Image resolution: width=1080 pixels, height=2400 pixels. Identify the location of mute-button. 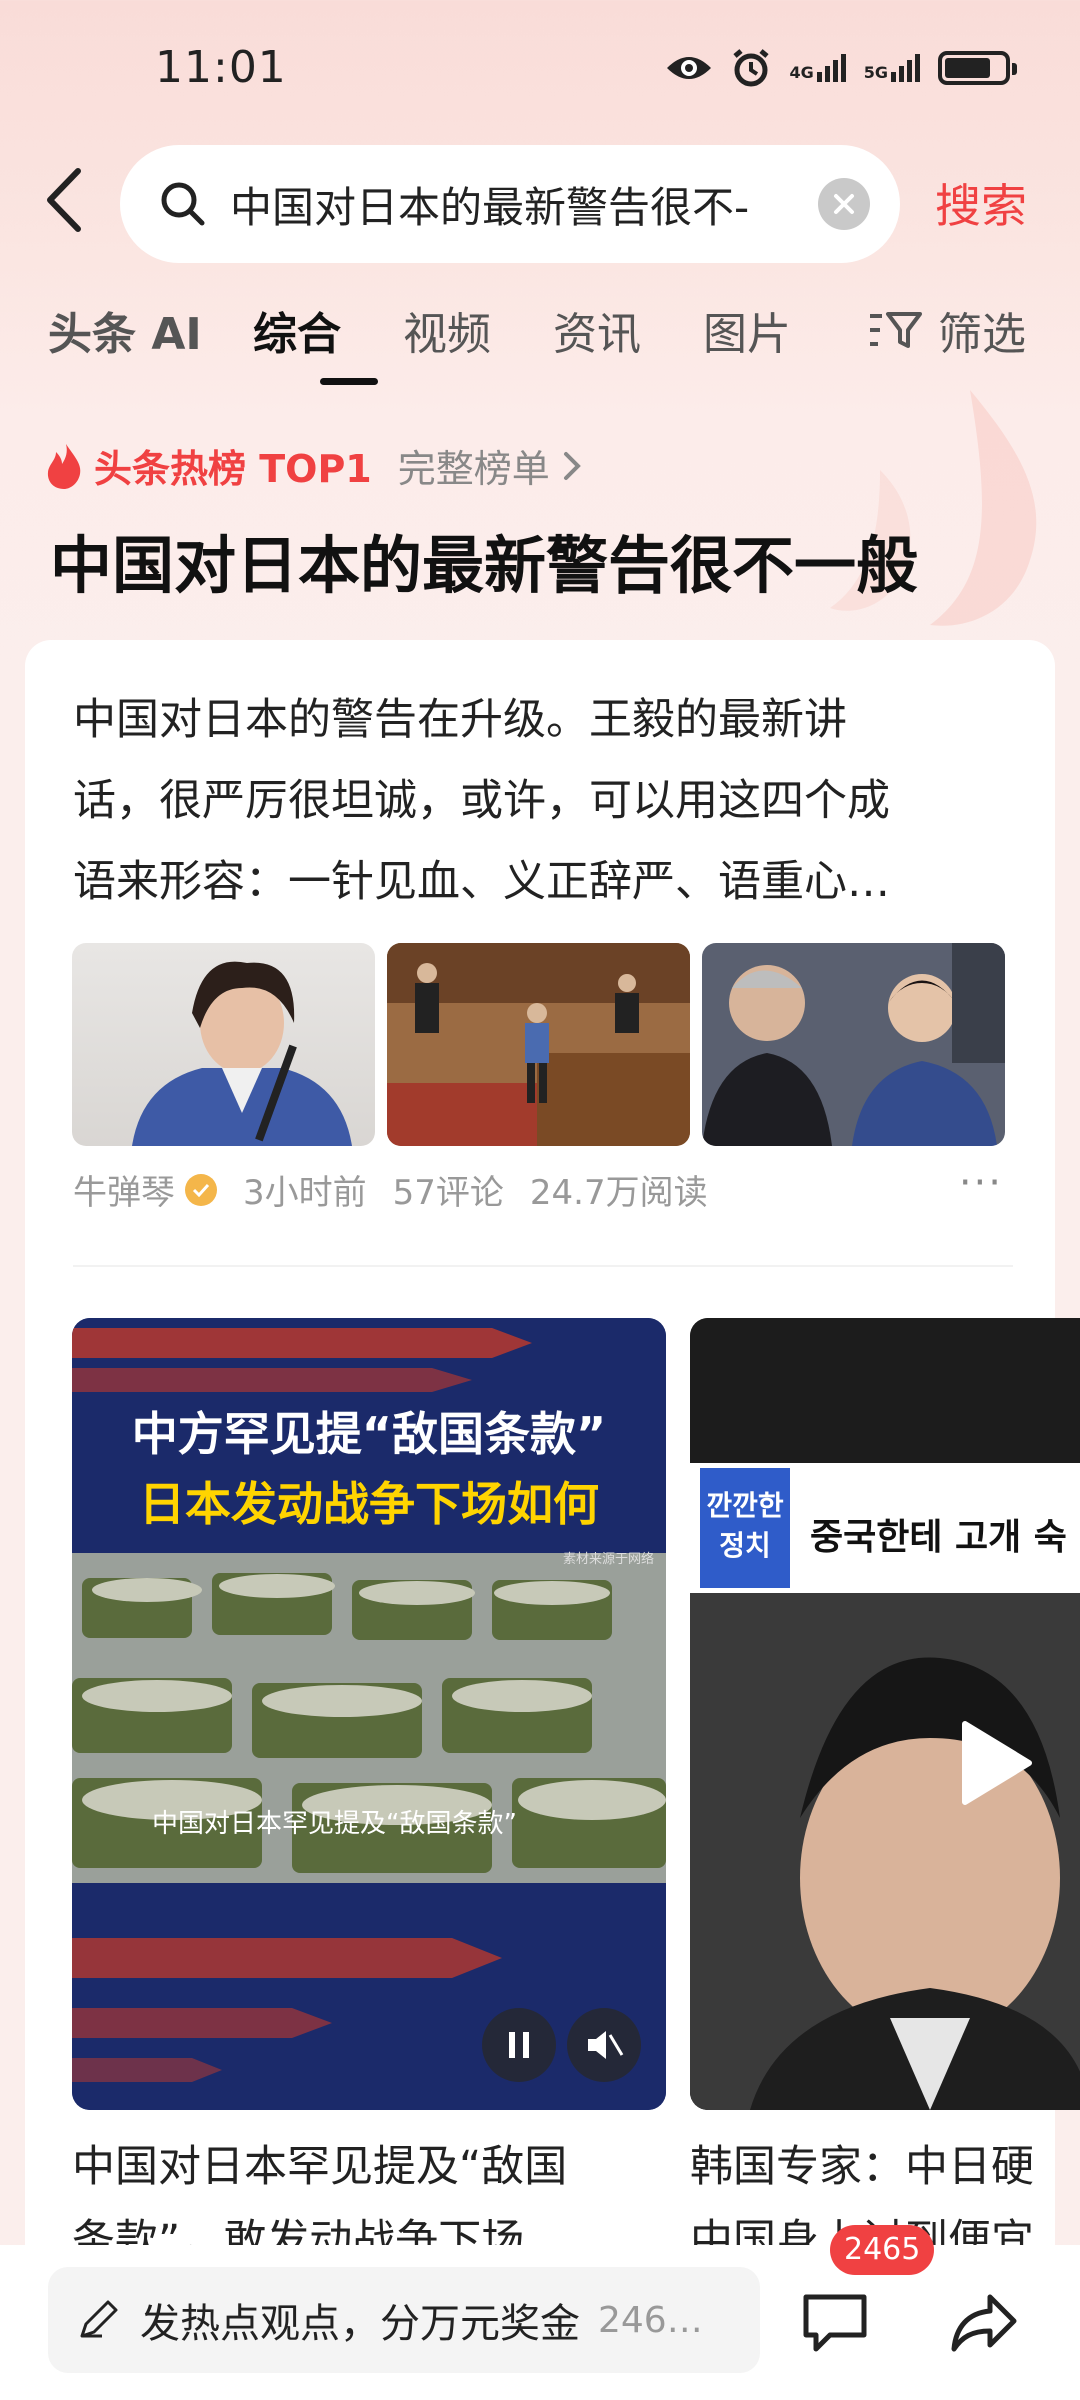
(604, 2045).